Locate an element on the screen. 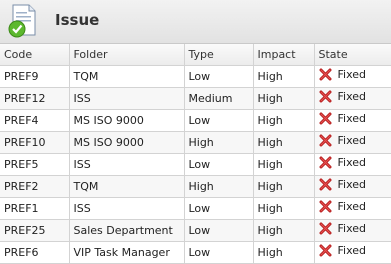 The height and width of the screenshot is (264, 391). cell-folder: VIP Task Manager is located at coordinates (127, 252).